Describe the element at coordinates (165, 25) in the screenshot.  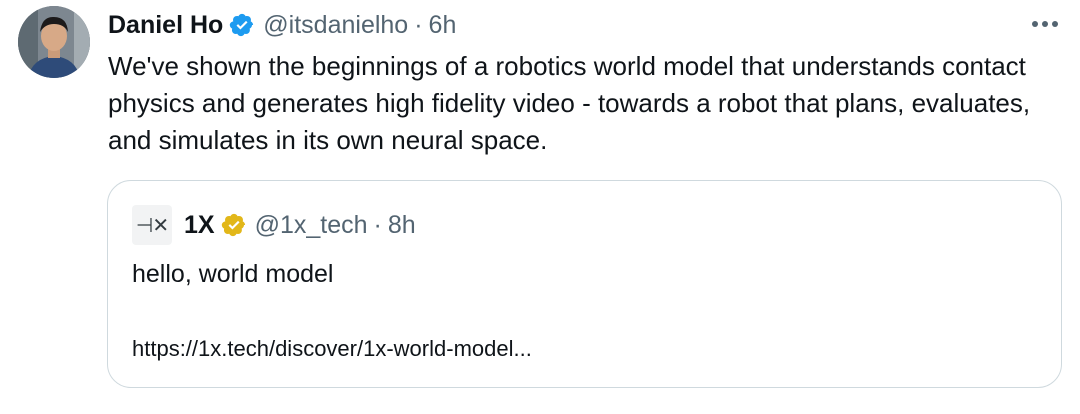
I see `author-name: Daniel Ho` at that location.